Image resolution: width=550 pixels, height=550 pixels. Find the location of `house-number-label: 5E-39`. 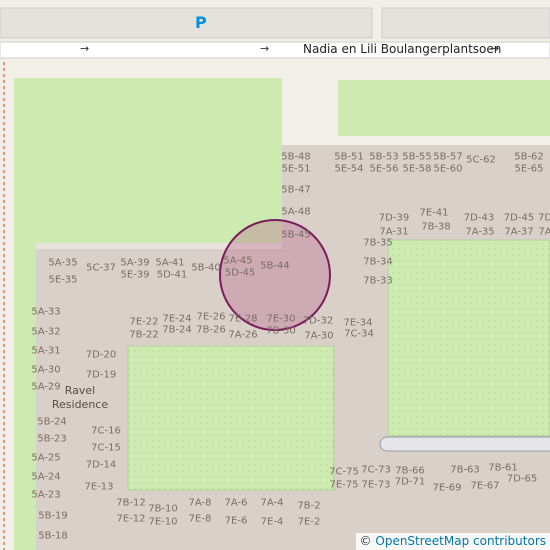

house-number-label: 5E-39 is located at coordinates (135, 275).